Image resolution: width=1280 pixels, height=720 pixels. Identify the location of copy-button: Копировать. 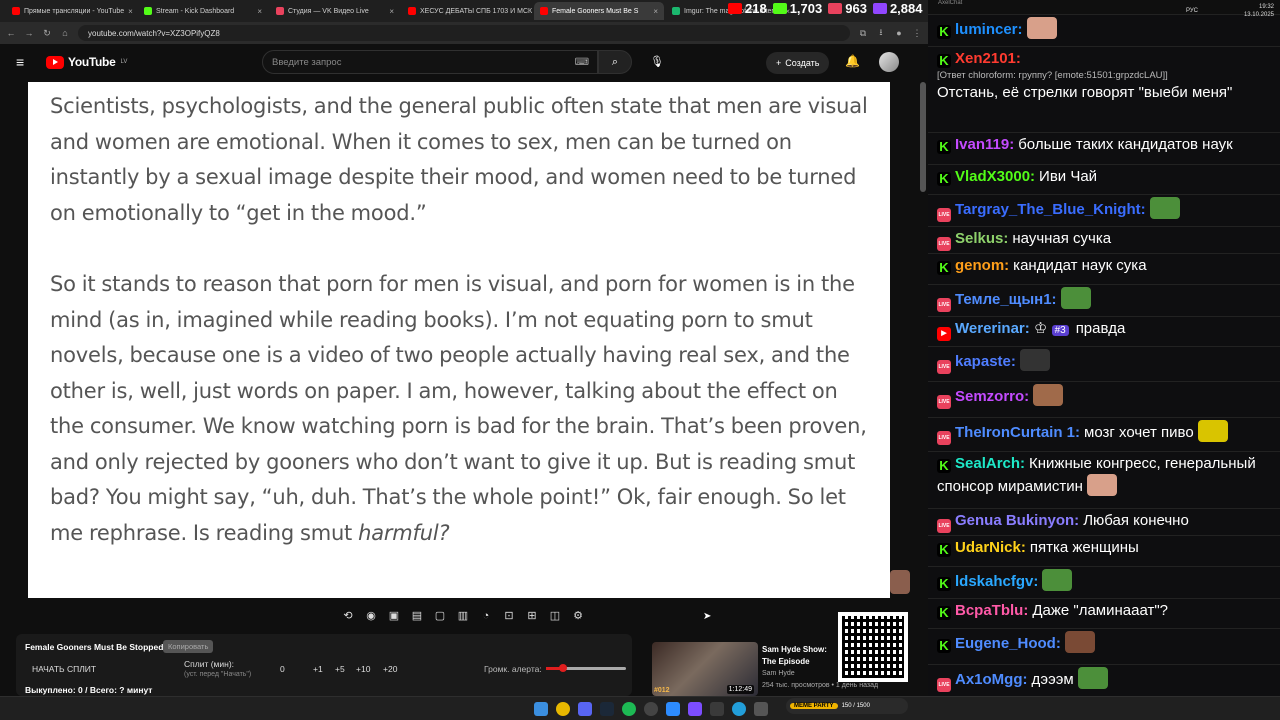
(188, 646).